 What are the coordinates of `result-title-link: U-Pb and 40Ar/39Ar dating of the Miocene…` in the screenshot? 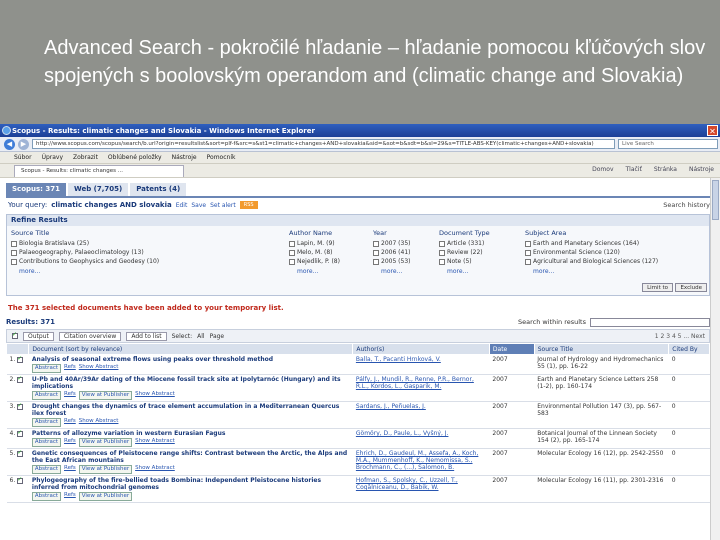 It's located at (191, 383).